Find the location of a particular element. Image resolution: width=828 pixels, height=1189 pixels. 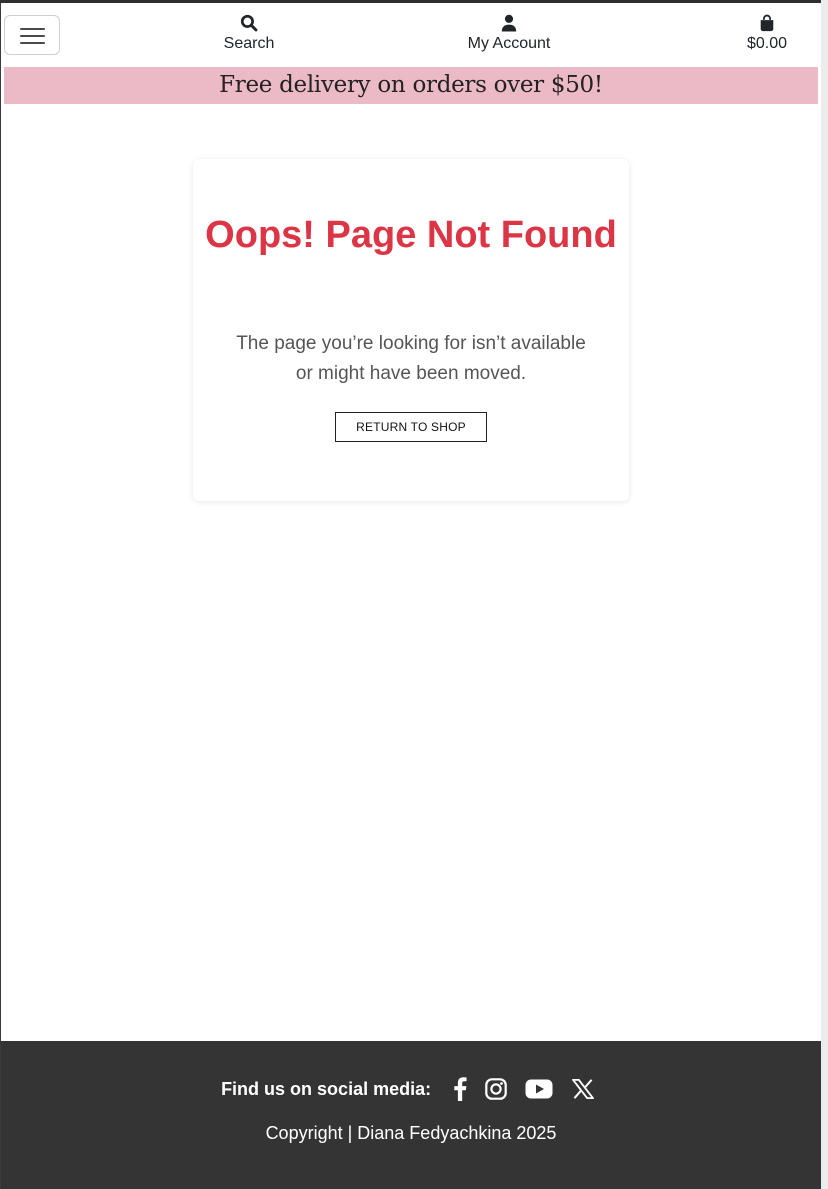

search-link: Search is located at coordinates (249, 33).